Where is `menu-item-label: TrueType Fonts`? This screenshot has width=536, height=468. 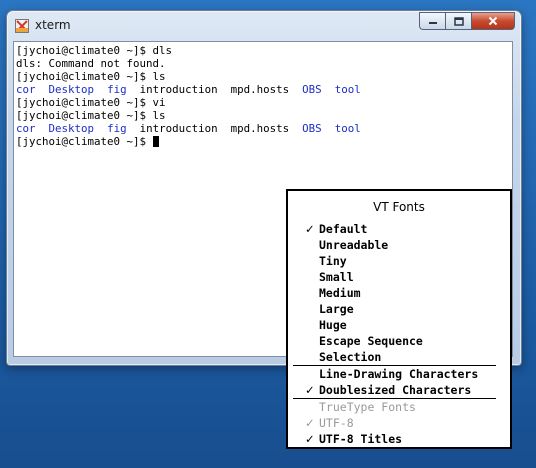 menu-item-label: TrueType Fonts is located at coordinates (367, 407).